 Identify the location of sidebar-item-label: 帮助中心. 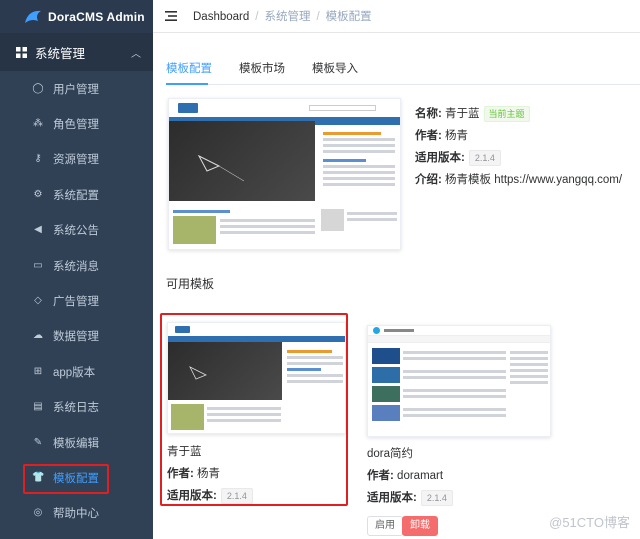
(76, 514).